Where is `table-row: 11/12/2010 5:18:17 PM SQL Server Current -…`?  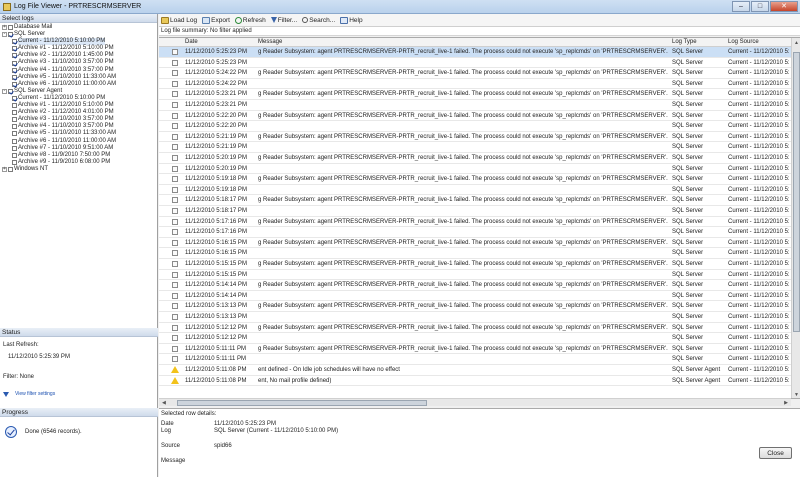 table-row: 11/12/2010 5:18:17 PM SQL Server Current -… is located at coordinates (475, 211).